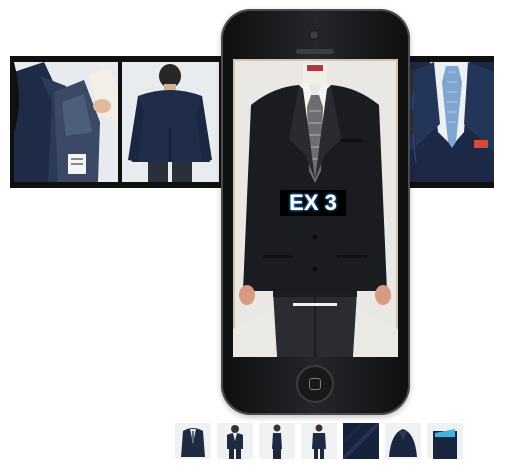 The height and width of the screenshot is (476, 506). I want to click on suit-front-thumb-icon, so click(193, 441).